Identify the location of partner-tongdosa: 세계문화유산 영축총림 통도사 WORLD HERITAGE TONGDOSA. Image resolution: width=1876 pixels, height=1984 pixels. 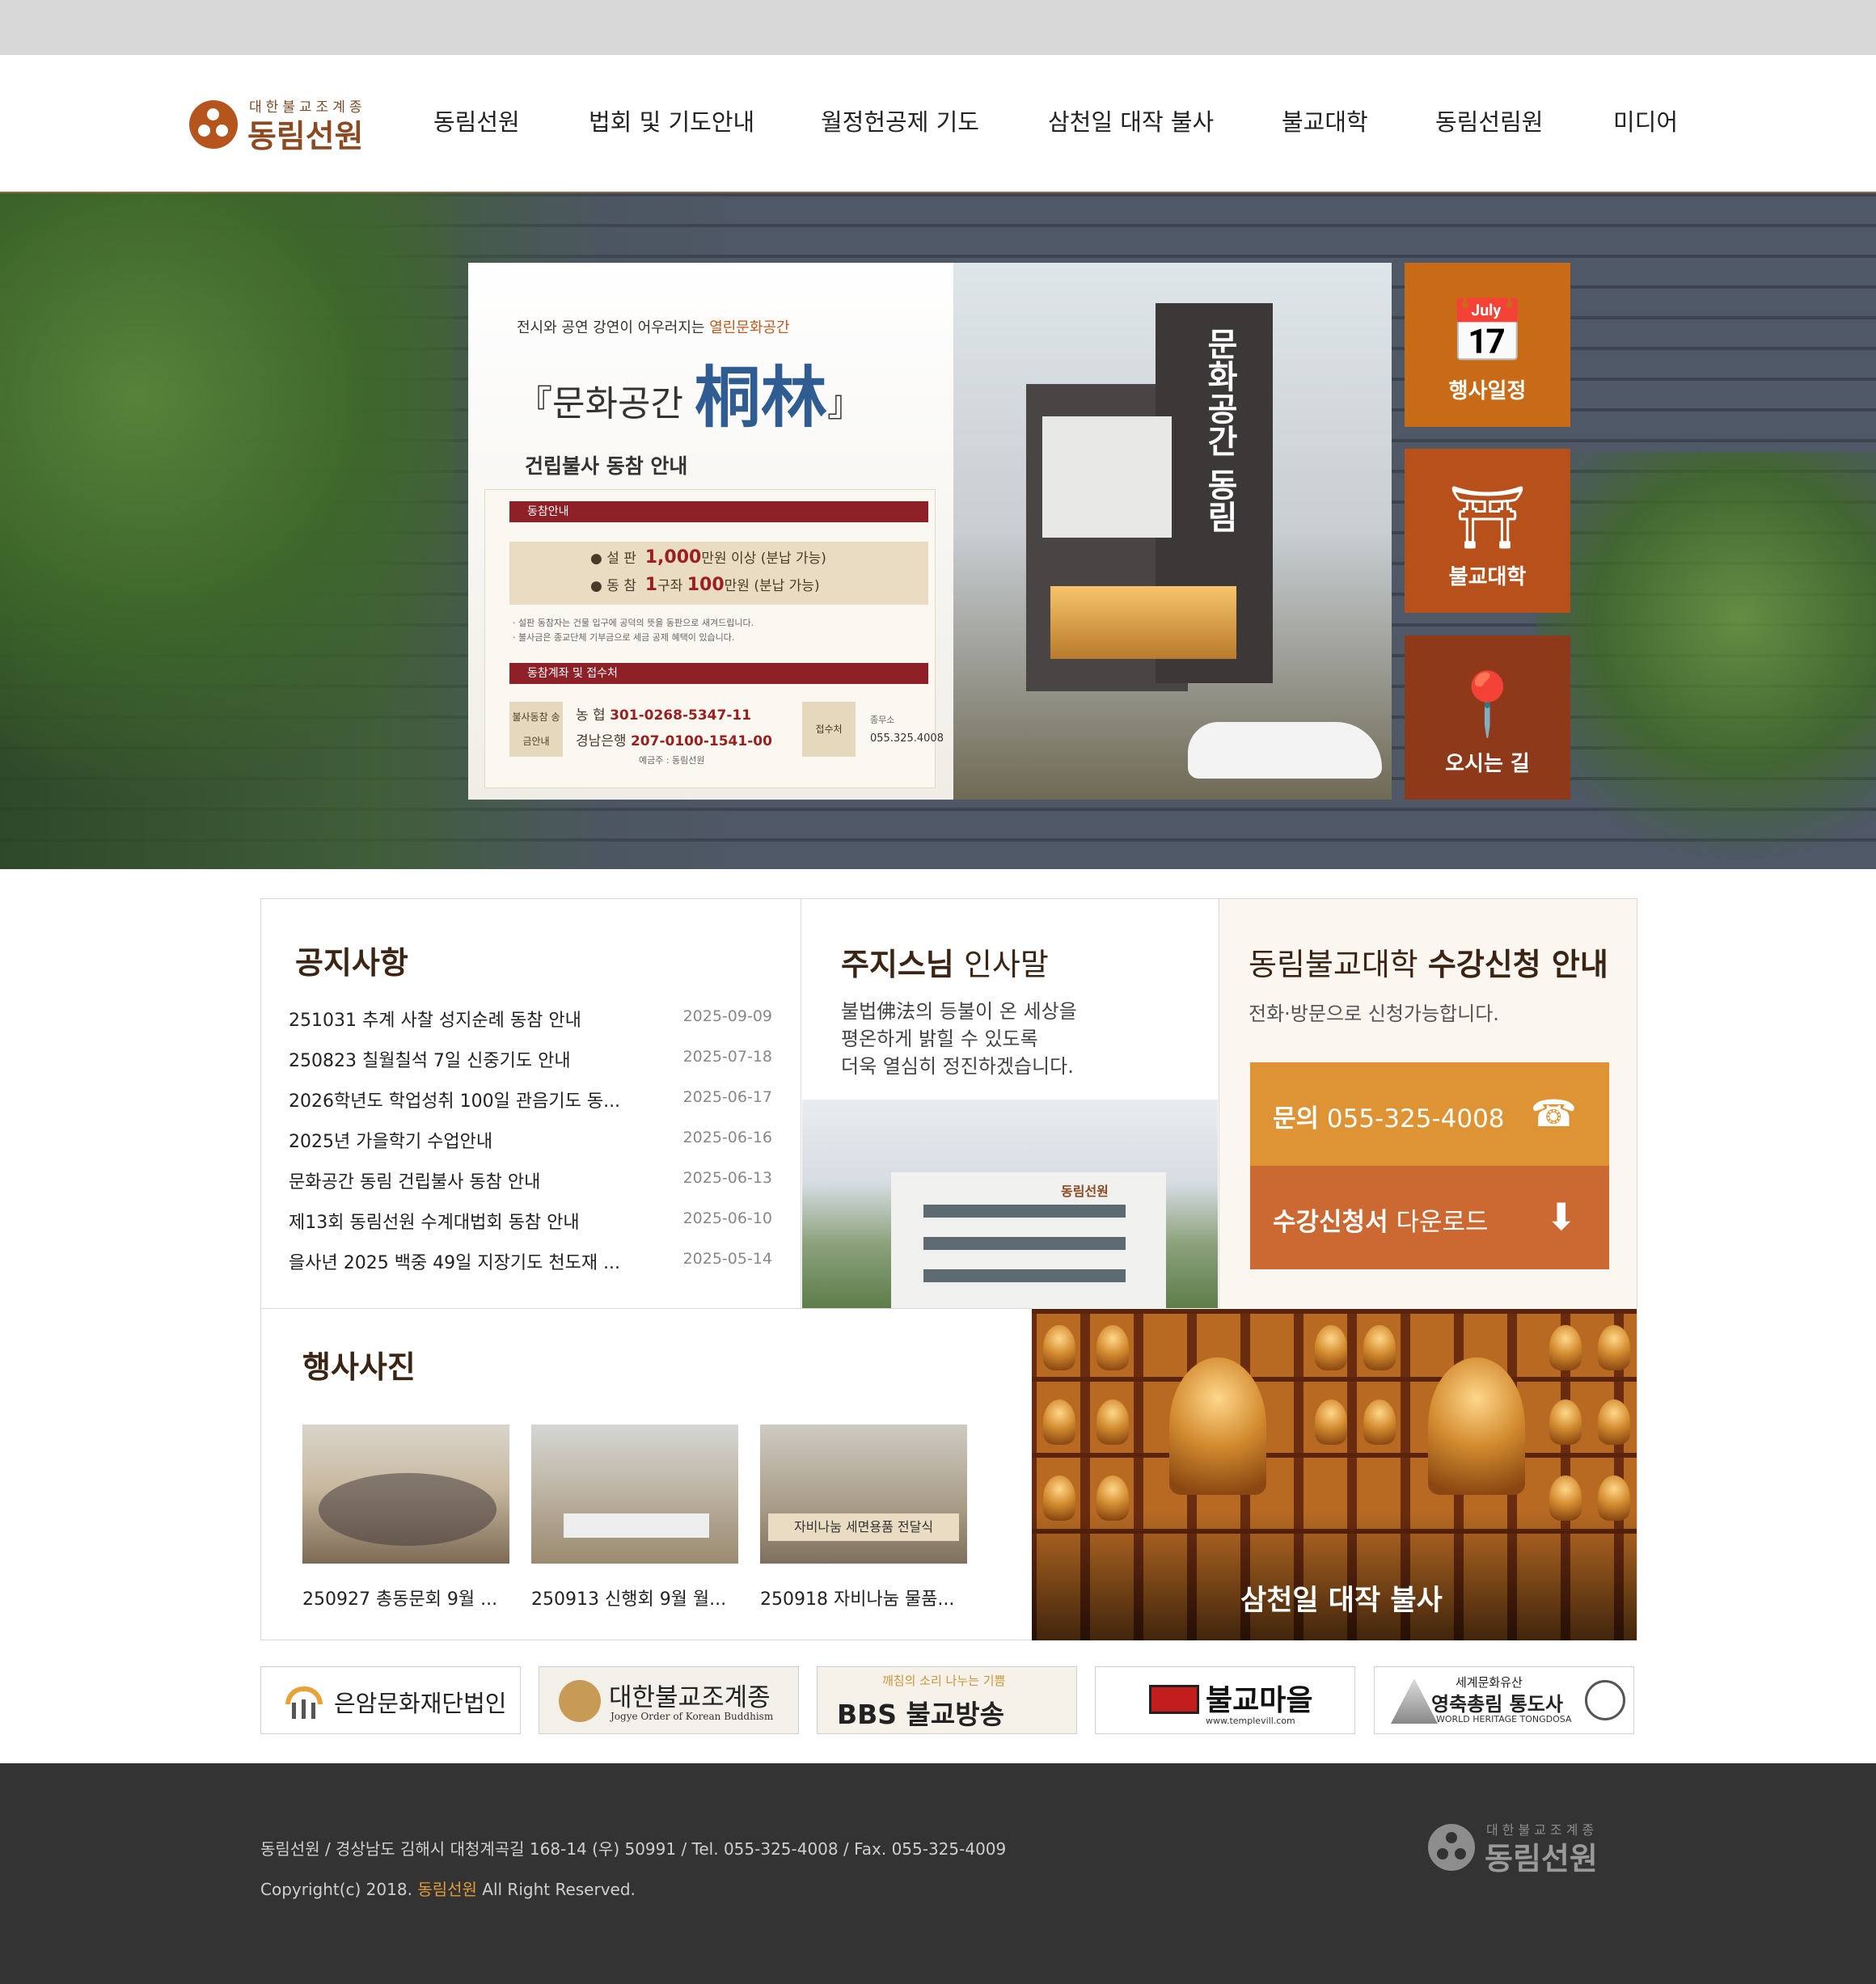
(1504, 1700).